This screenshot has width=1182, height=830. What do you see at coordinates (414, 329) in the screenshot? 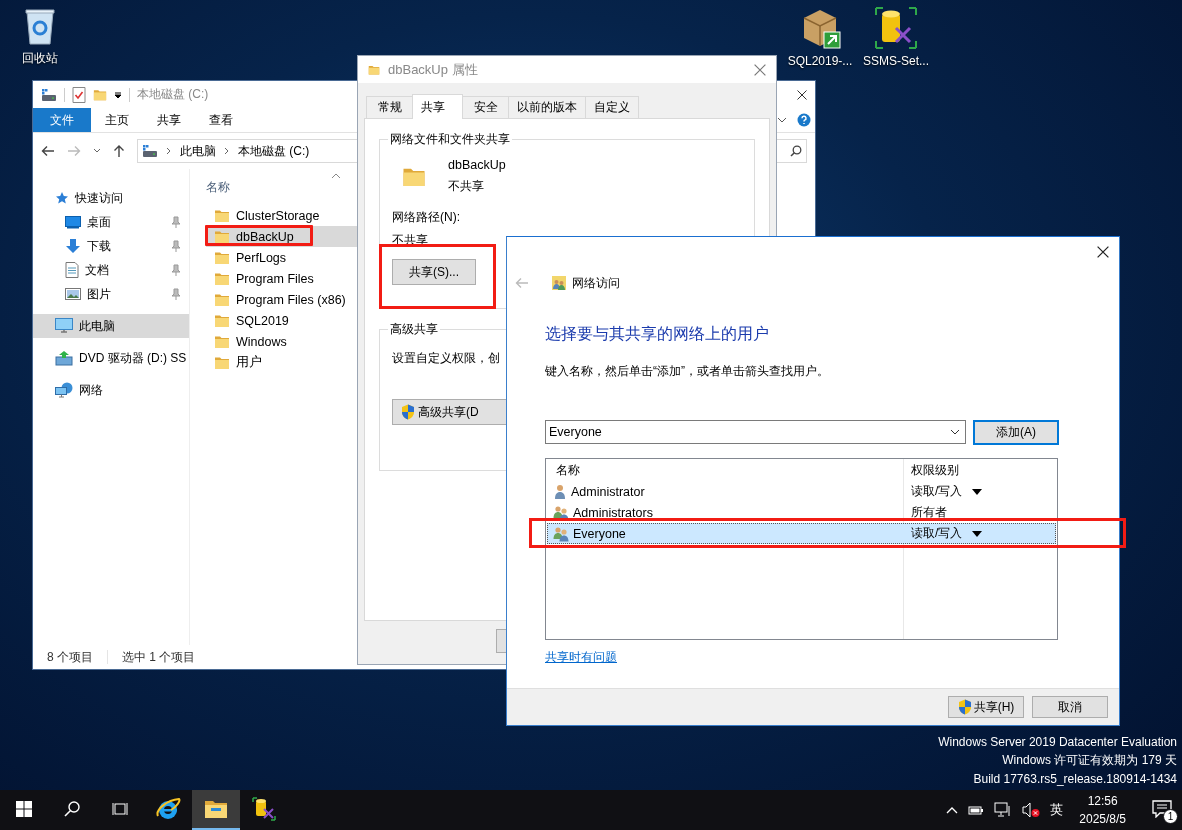
I see `group-title: 高级共享` at bounding box center [414, 329].